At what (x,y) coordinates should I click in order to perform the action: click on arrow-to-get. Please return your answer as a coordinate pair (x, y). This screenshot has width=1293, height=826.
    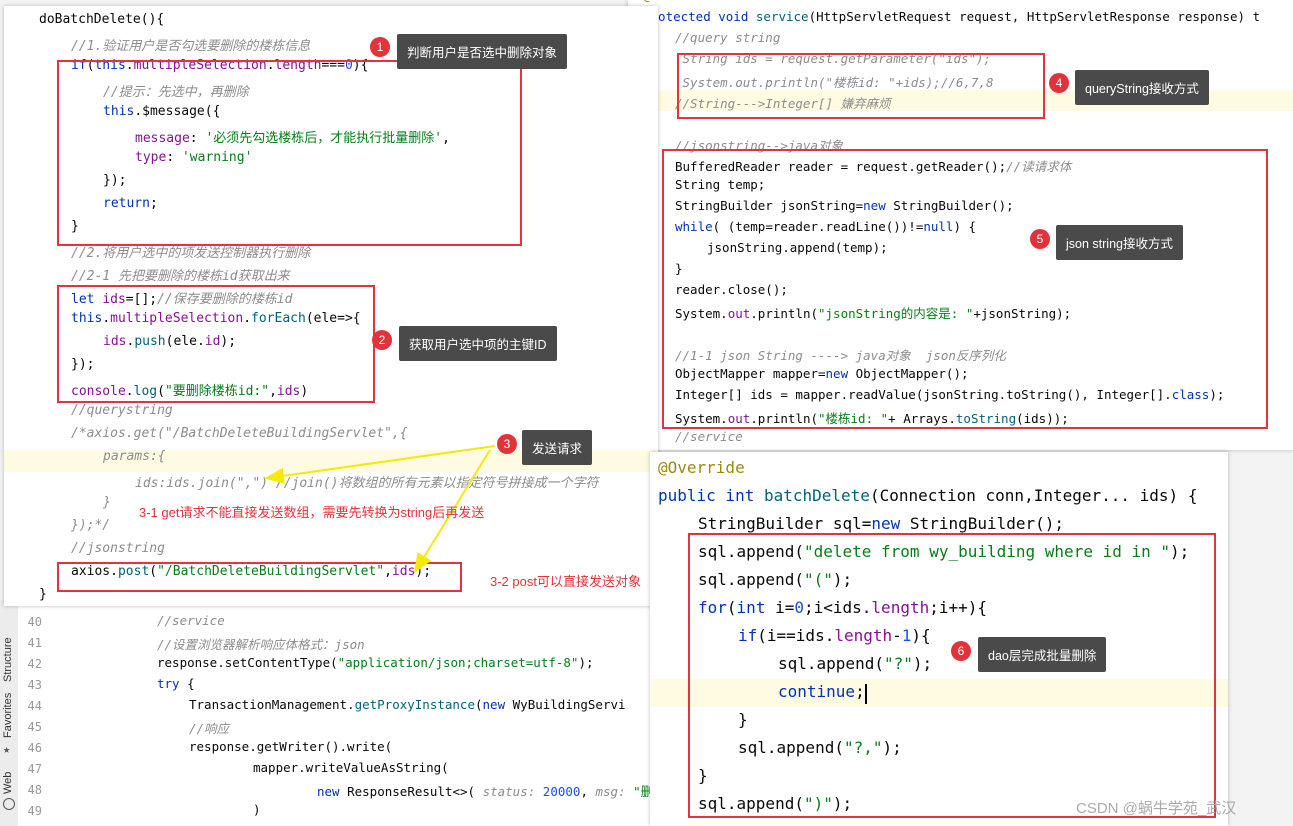
    Looking at the image, I should click on (380, 464).